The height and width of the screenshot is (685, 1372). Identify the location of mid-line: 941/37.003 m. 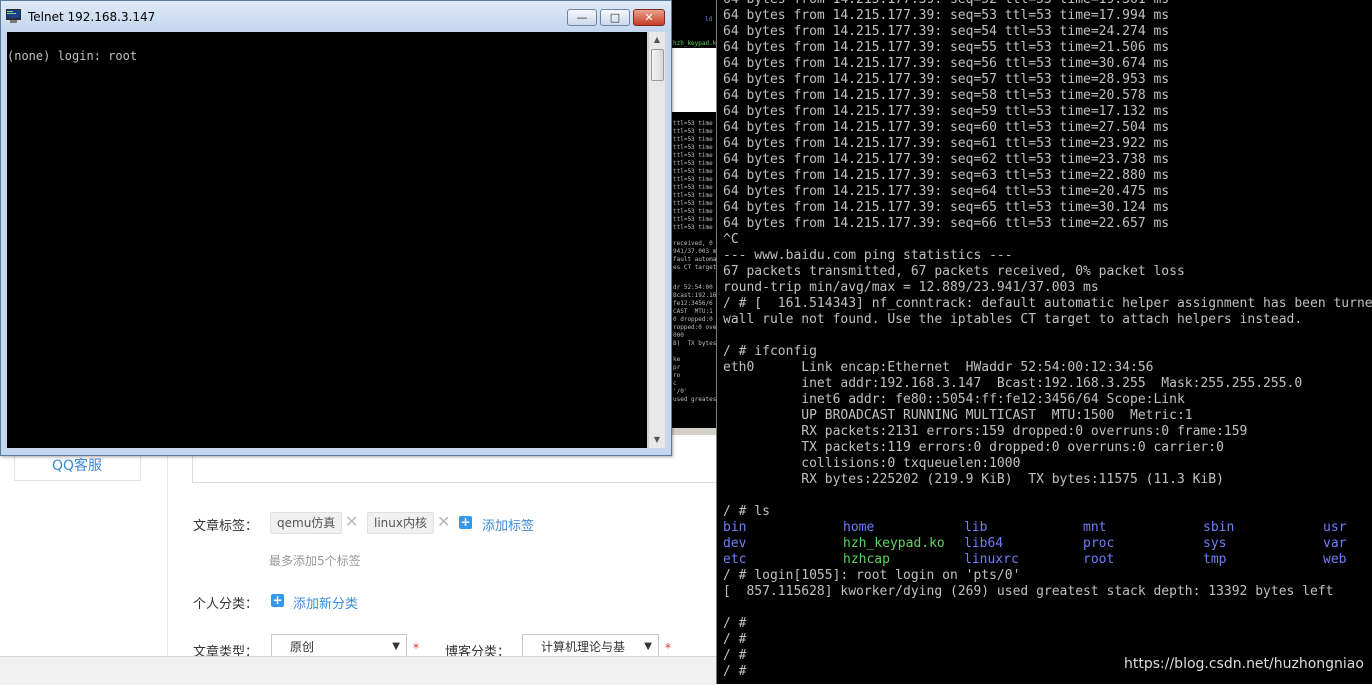
(695, 251).